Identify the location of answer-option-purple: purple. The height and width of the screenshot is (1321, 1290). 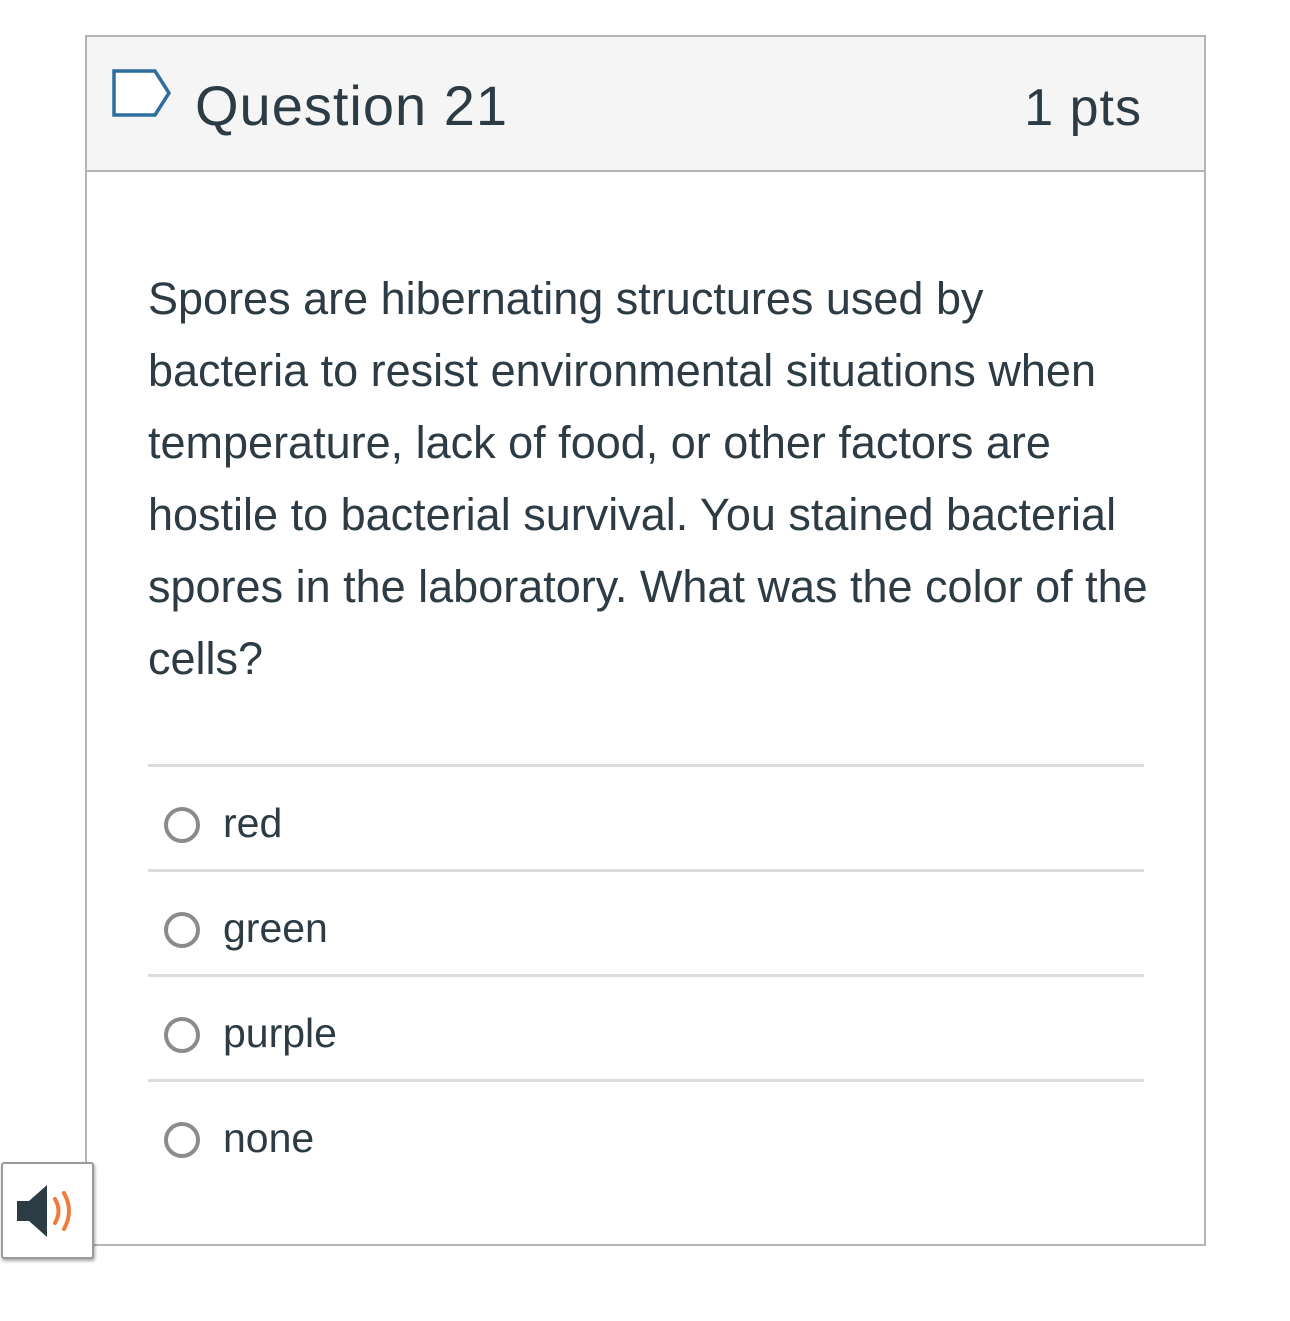
(646, 1029).